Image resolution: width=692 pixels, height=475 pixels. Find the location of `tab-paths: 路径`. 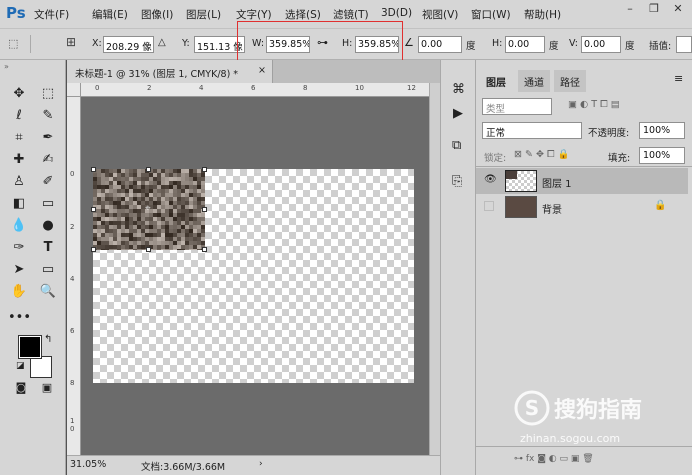

tab-paths: 路径 is located at coordinates (570, 81).